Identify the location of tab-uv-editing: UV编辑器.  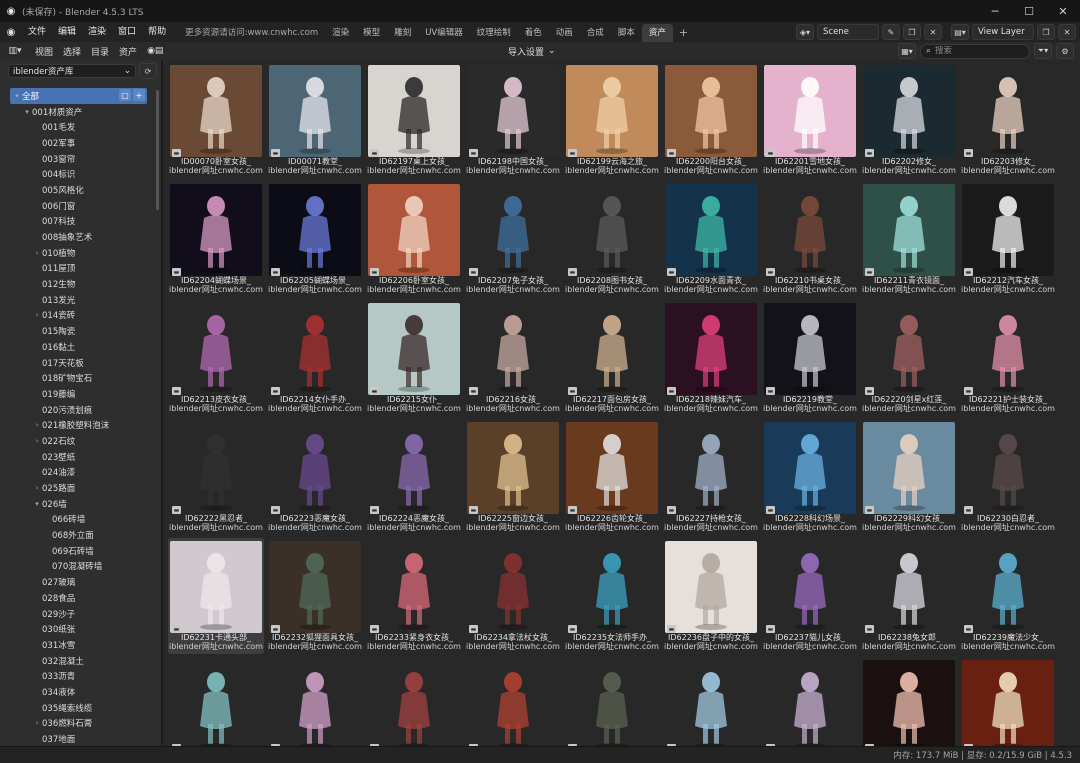
(444, 33).